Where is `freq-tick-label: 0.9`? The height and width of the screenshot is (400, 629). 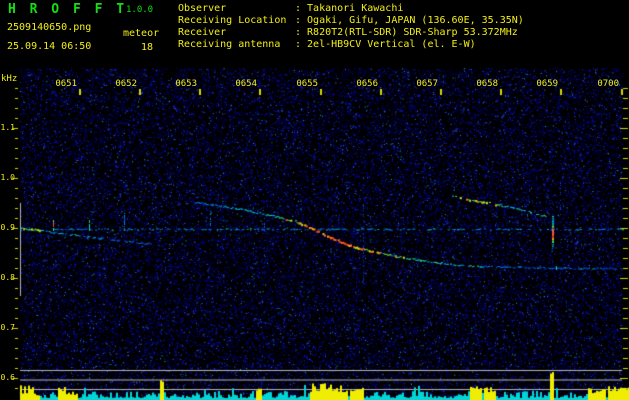
freq-tick-label: 0.9 is located at coordinates (7, 227).